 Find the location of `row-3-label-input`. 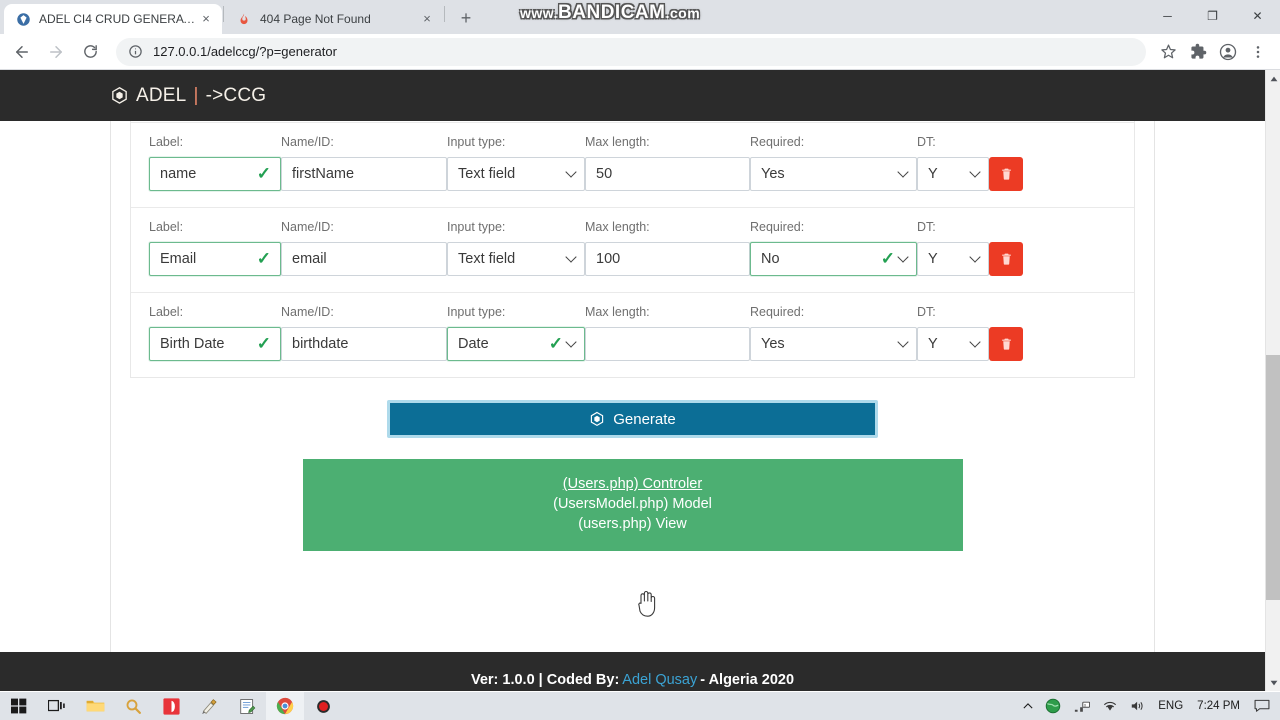

row-3-label-input is located at coordinates (215, 344).